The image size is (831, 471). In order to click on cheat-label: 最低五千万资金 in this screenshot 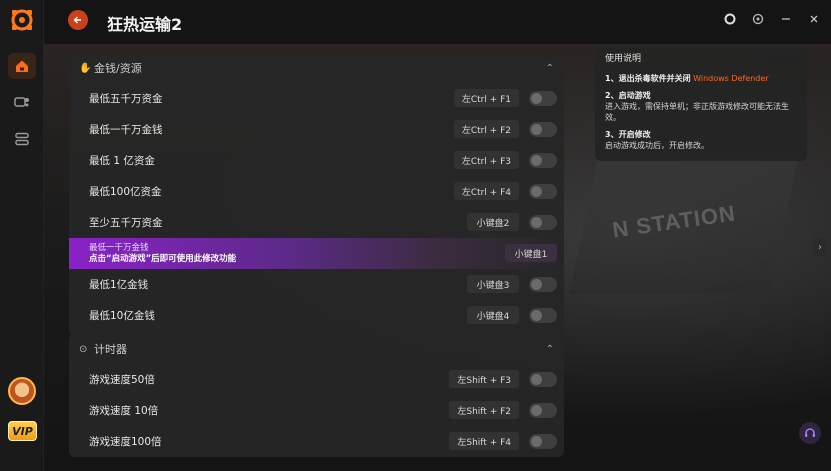, I will do `click(126, 99)`.